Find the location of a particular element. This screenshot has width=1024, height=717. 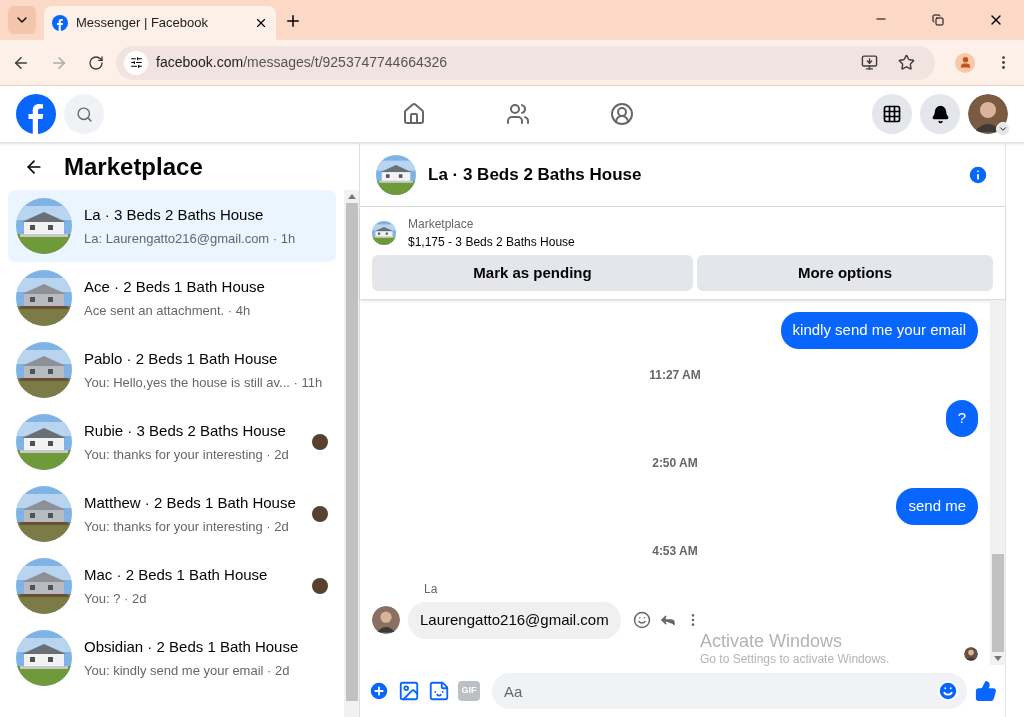

close-icon is located at coordinates (261, 23).